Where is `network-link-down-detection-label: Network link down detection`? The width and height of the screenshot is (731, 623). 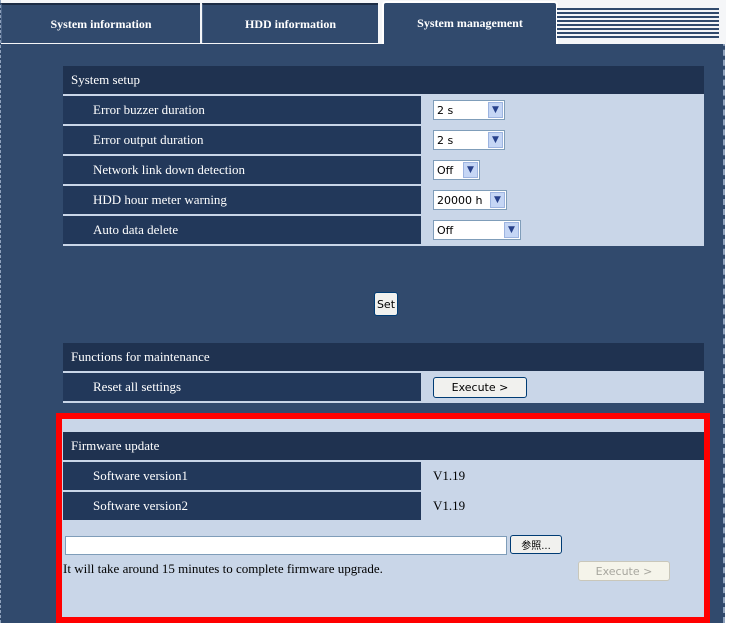
network-link-down-detection-label: Network link down detection is located at coordinates (243, 170).